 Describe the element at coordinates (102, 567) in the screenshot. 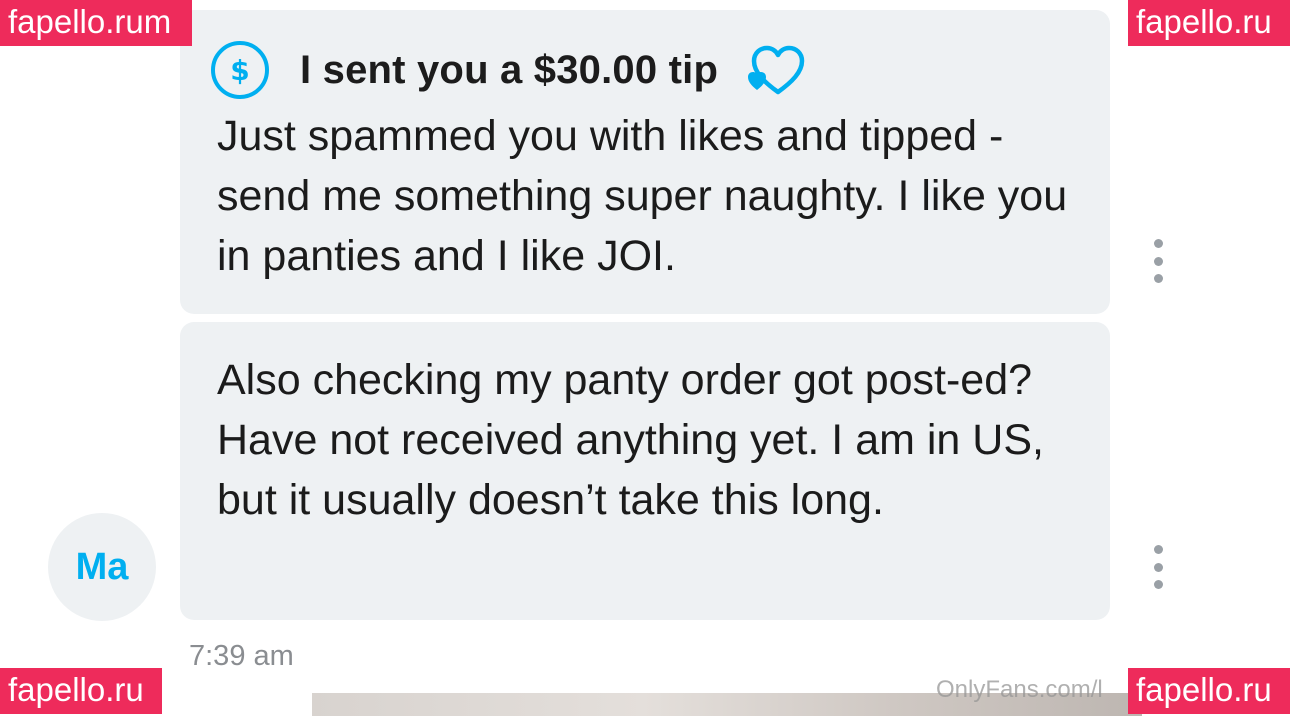

I see `avatar: Ma` at that location.